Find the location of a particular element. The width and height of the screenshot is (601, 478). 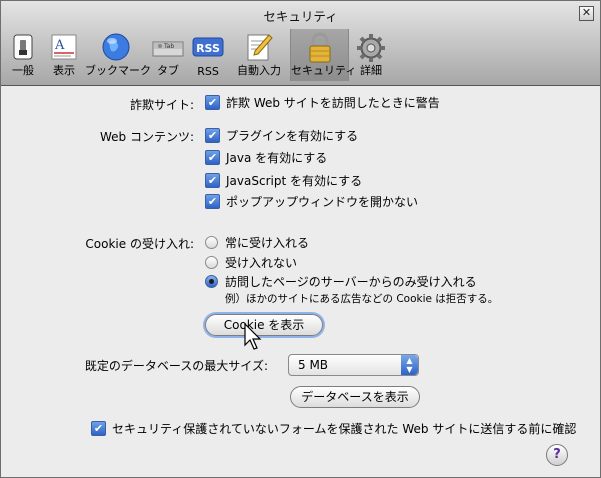

tab-icon: Tab is located at coordinates (168, 48).